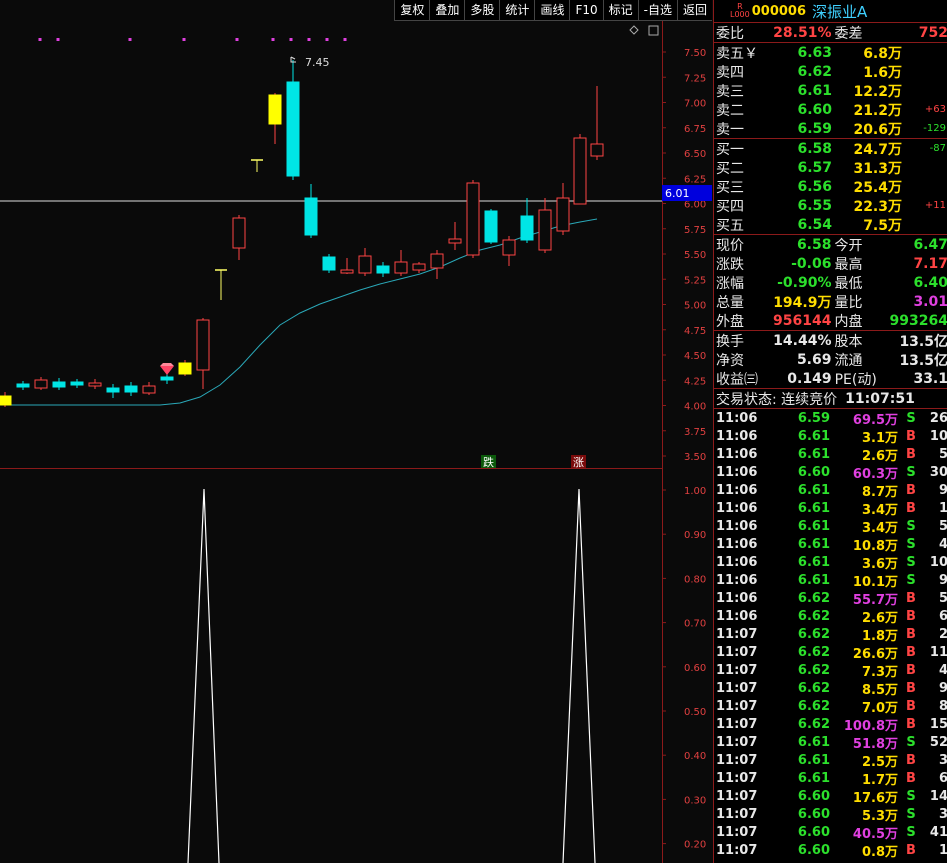 This screenshot has width=947, height=863. I want to click on tick-row: 11:07 6.61 51.8万 S 52, so click(830, 742).